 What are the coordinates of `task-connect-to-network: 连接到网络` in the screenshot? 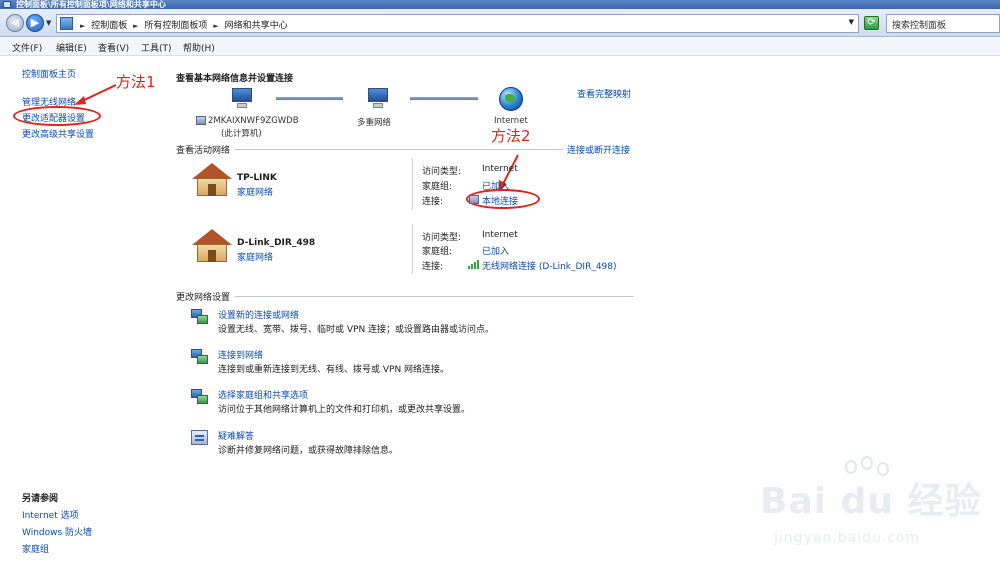 It's located at (240, 354).